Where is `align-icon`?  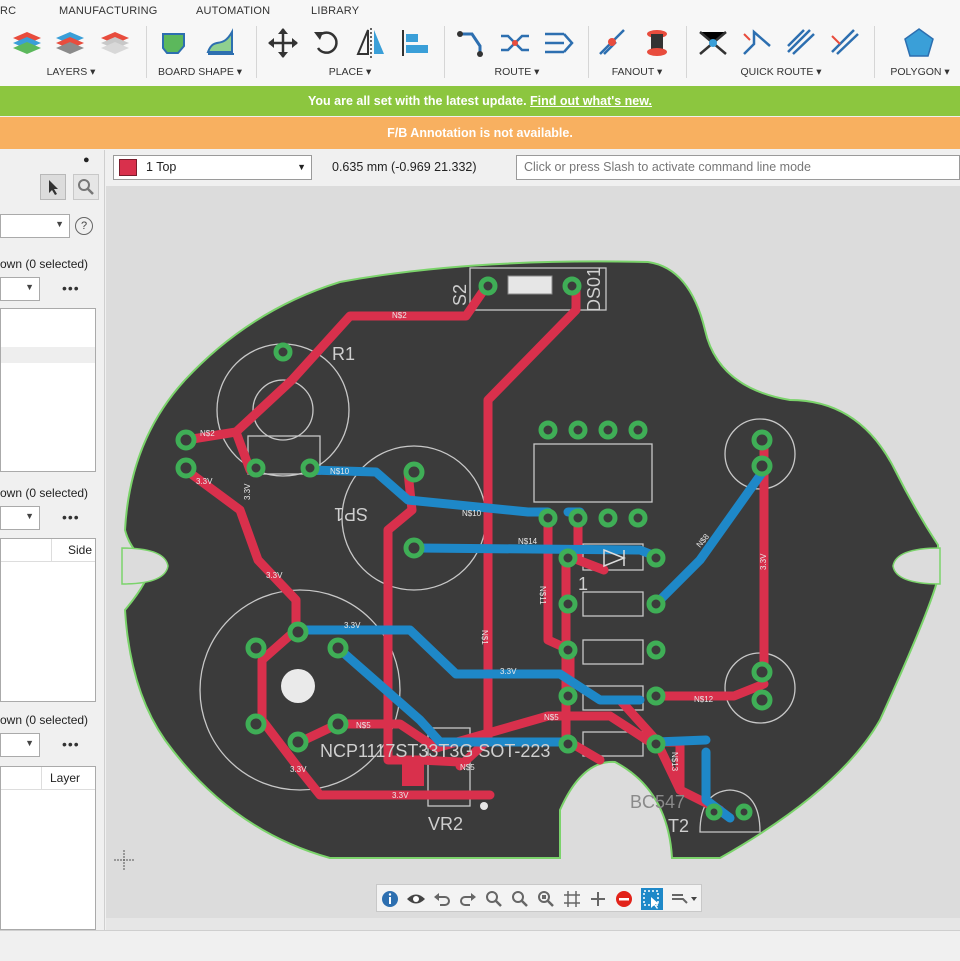 align-icon is located at coordinates (415, 43).